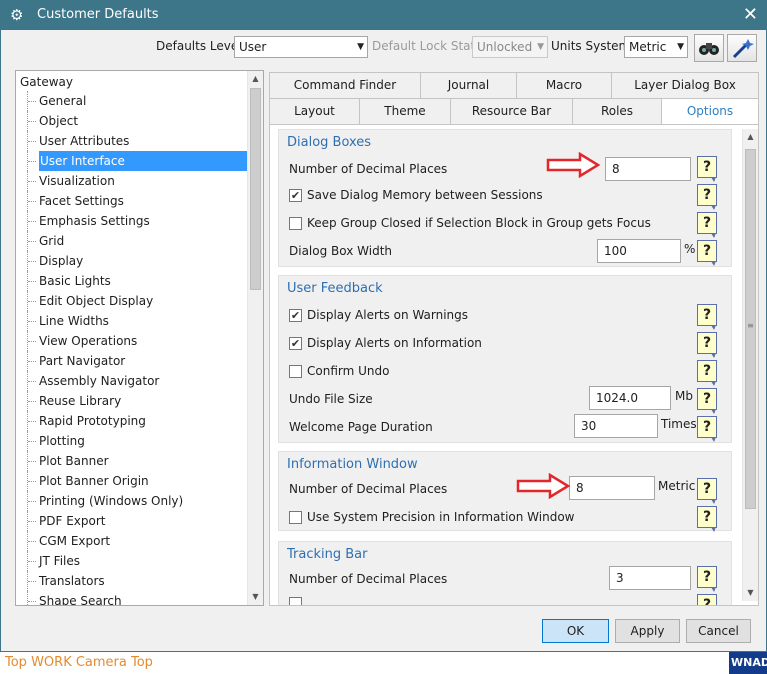 This screenshot has height=674, width=767. What do you see at coordinates (295, 371) in the screenshot?
I see `confirm-undo-checkbox` at bounding box center [295, 371].